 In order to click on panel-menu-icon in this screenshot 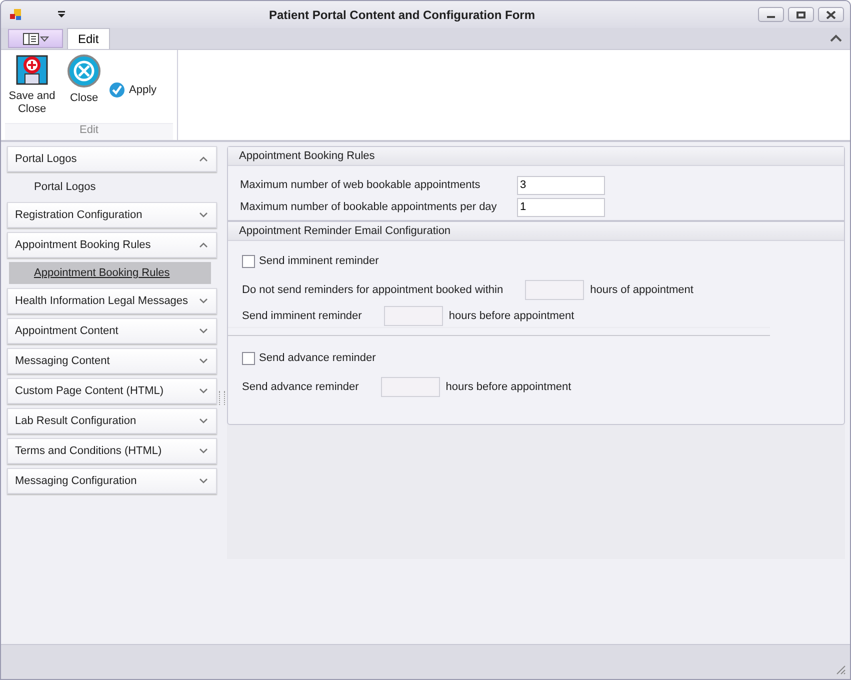, I will do `click(35, 38)`.